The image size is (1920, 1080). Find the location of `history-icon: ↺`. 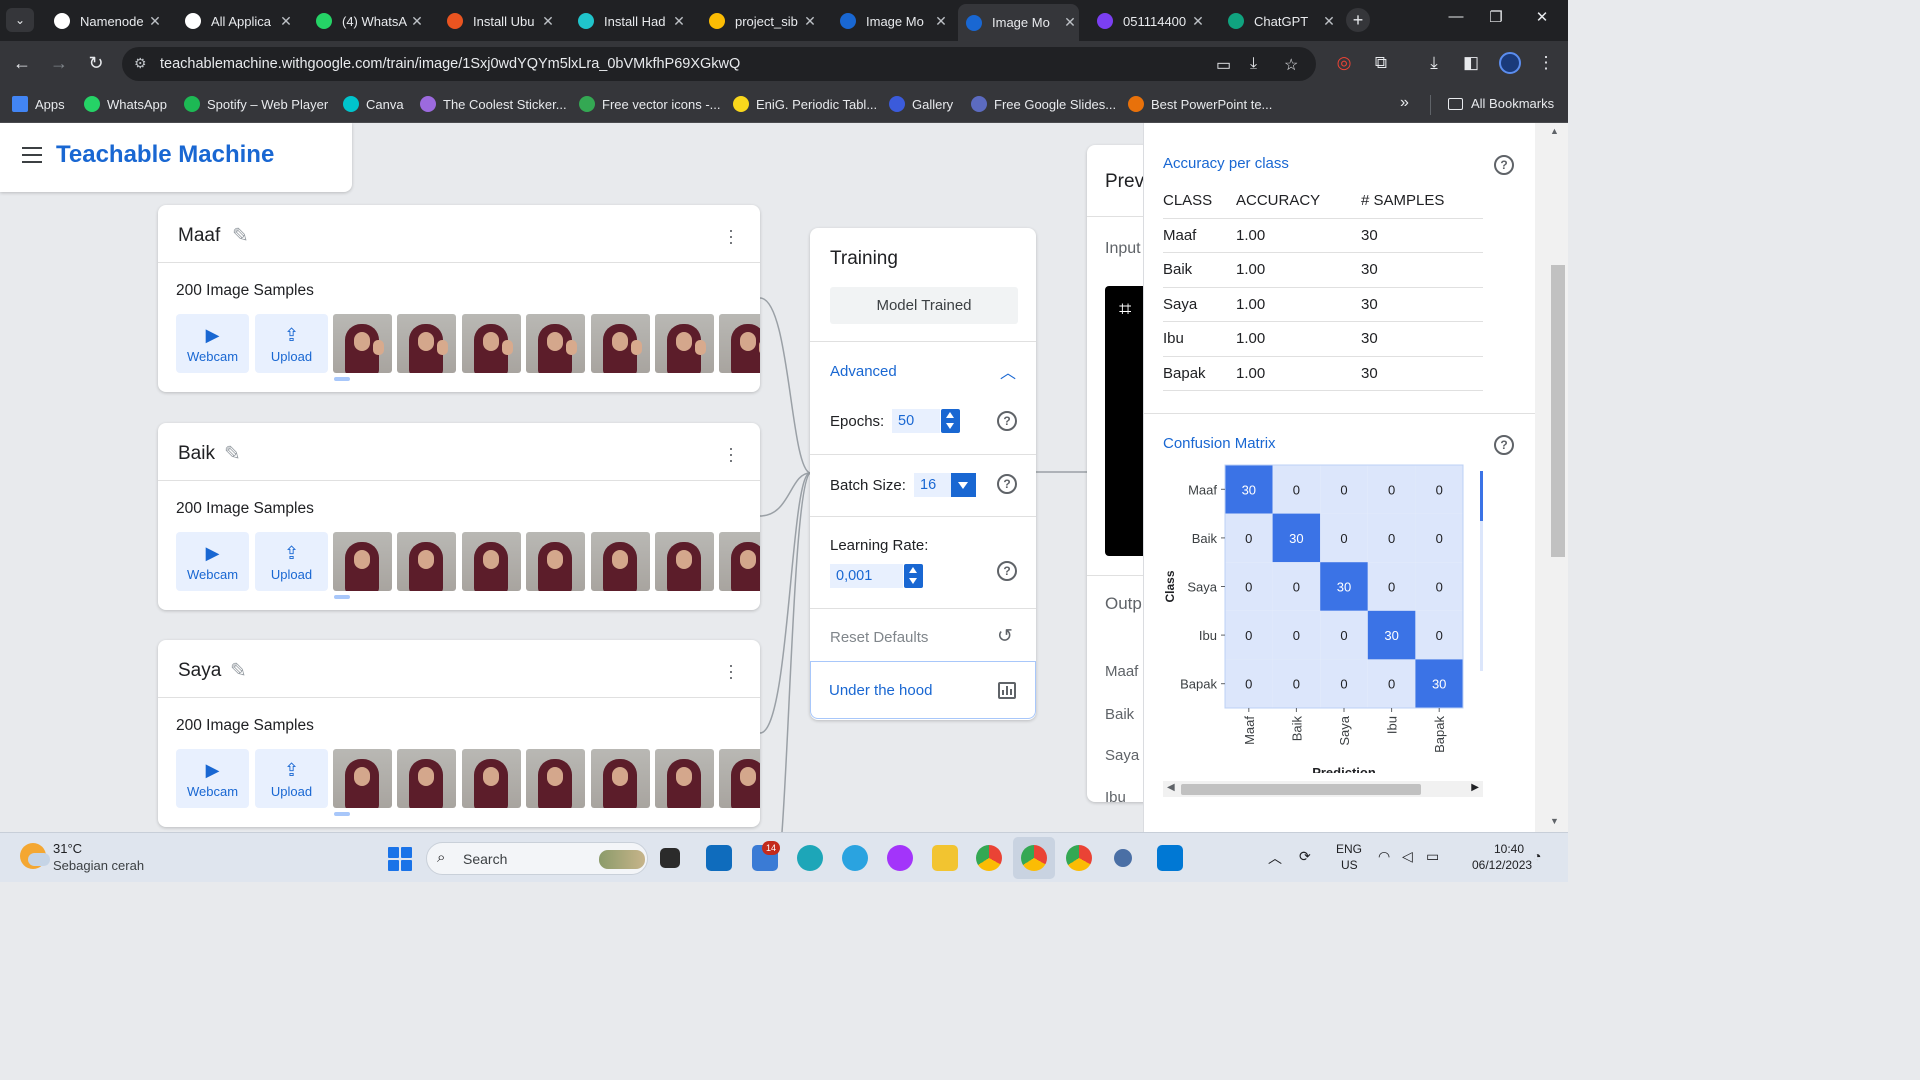

history-icon: ↺ is located at coordinates (1005, 636).